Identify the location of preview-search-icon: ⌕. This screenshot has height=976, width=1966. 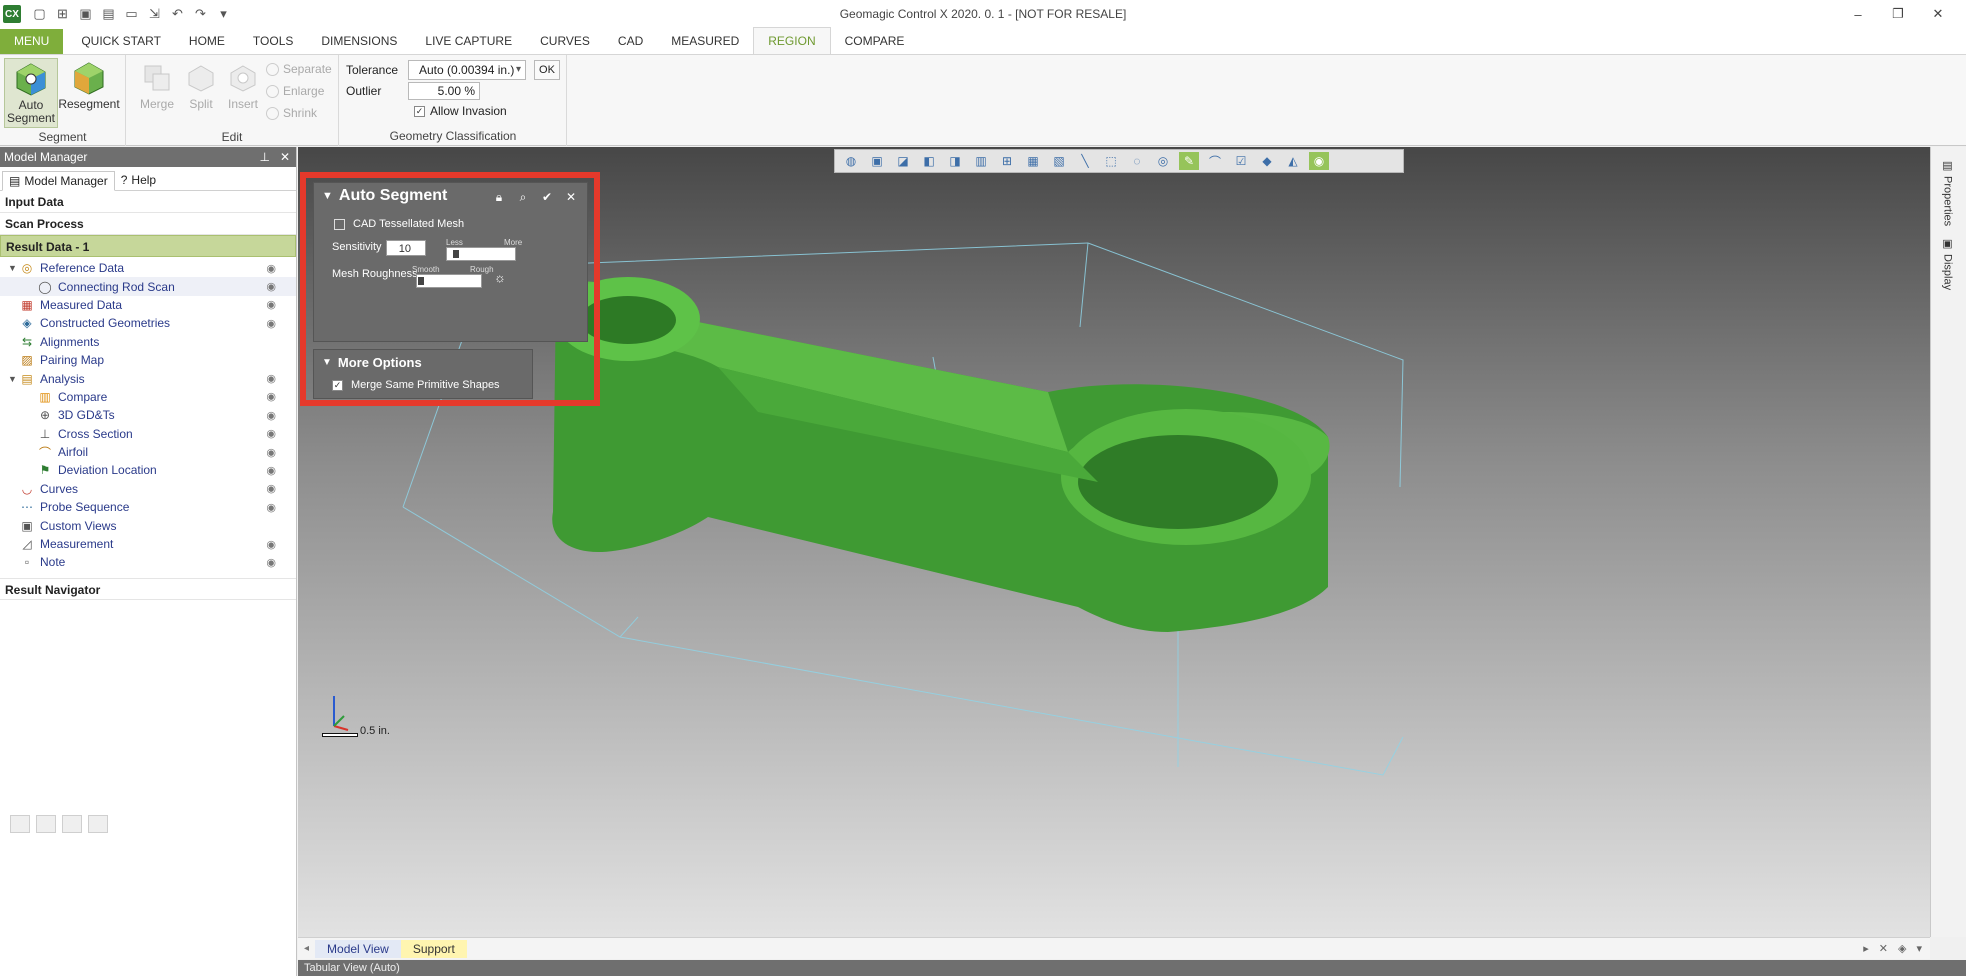
(523, 197).